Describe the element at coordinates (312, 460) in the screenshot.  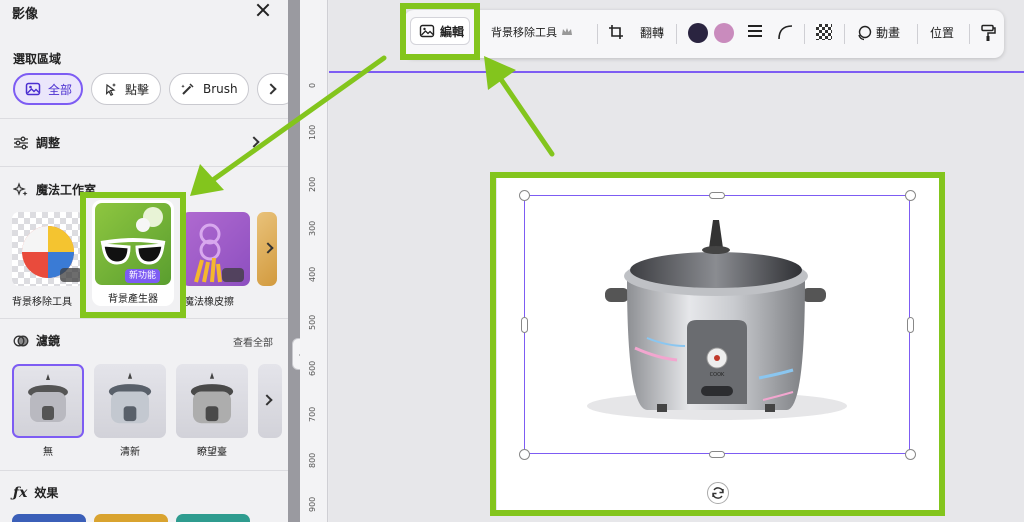
I see `ruler-mark: 800` at that location.